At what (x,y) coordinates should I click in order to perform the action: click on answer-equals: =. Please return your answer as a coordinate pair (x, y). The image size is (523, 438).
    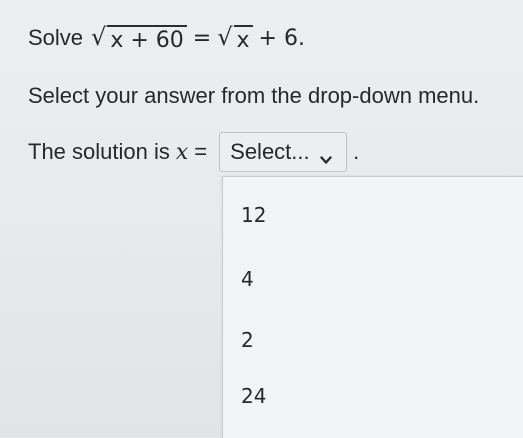
    Looking at the image, I should click on (201, 151).